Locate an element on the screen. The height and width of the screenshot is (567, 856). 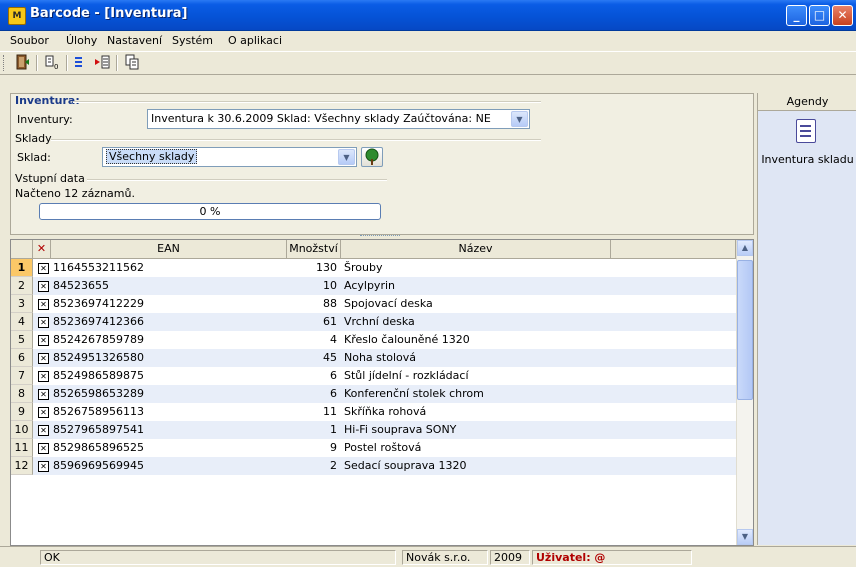
sklad-select: Všechny sklady is located at coordinates (229, 157).